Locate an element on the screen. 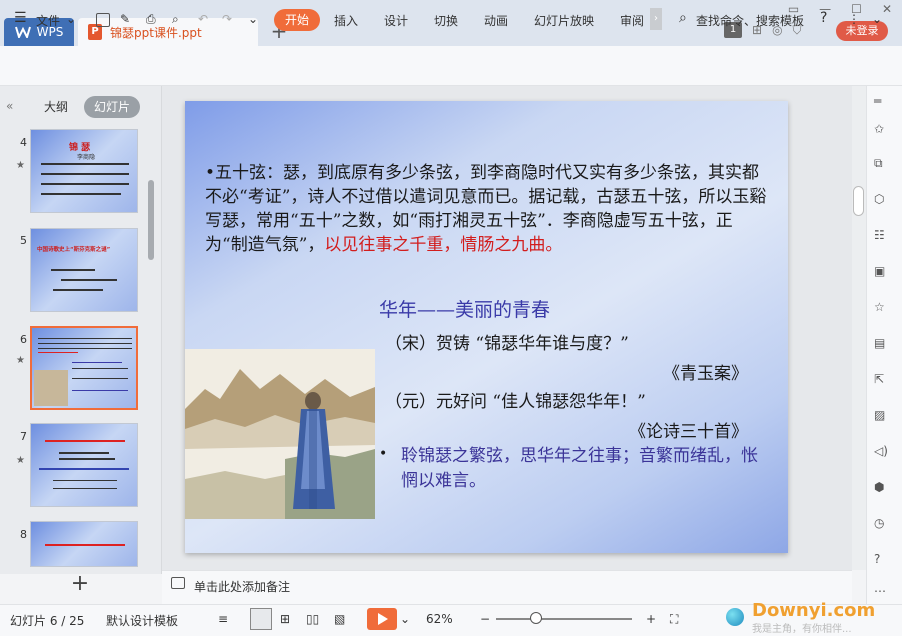 Image resolution: width=902 pixels, height=636 pixels. slide-counter: 幻灯片 6 / 25 is located at coordinates (47, 621).